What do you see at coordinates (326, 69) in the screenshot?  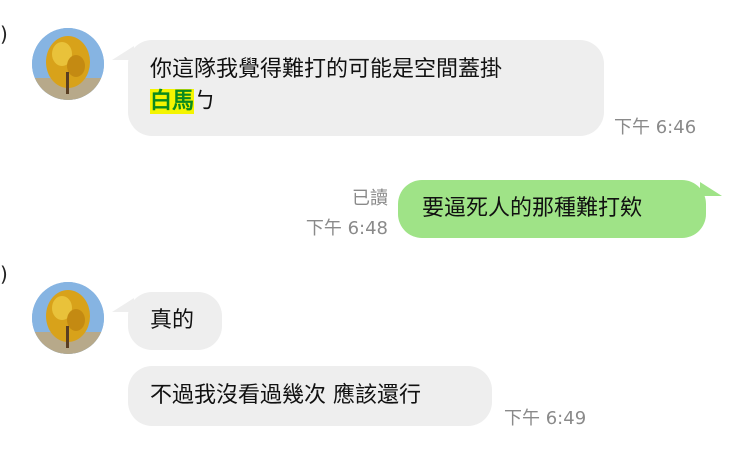 I see `message-text: 你這隊我覺得難打的可能是空間蓋掛` at bounding box center [326, 69].